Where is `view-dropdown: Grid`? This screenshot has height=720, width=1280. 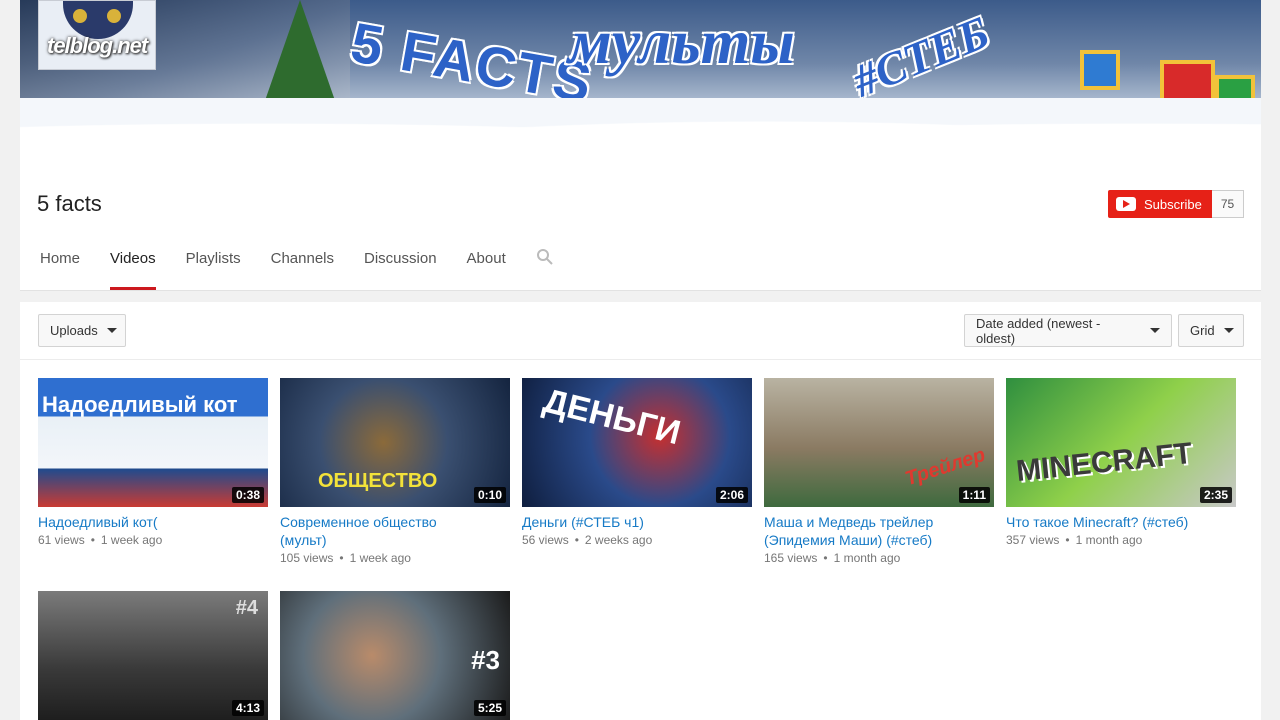 view-dropdown: Grid is located at coordinates (1211, 330).